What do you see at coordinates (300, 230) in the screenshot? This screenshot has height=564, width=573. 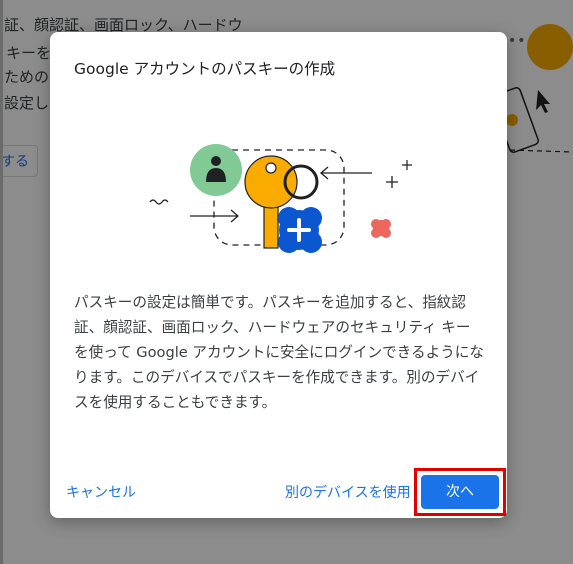 I see `add-passkey-icon` at bounding box center [300, 230].